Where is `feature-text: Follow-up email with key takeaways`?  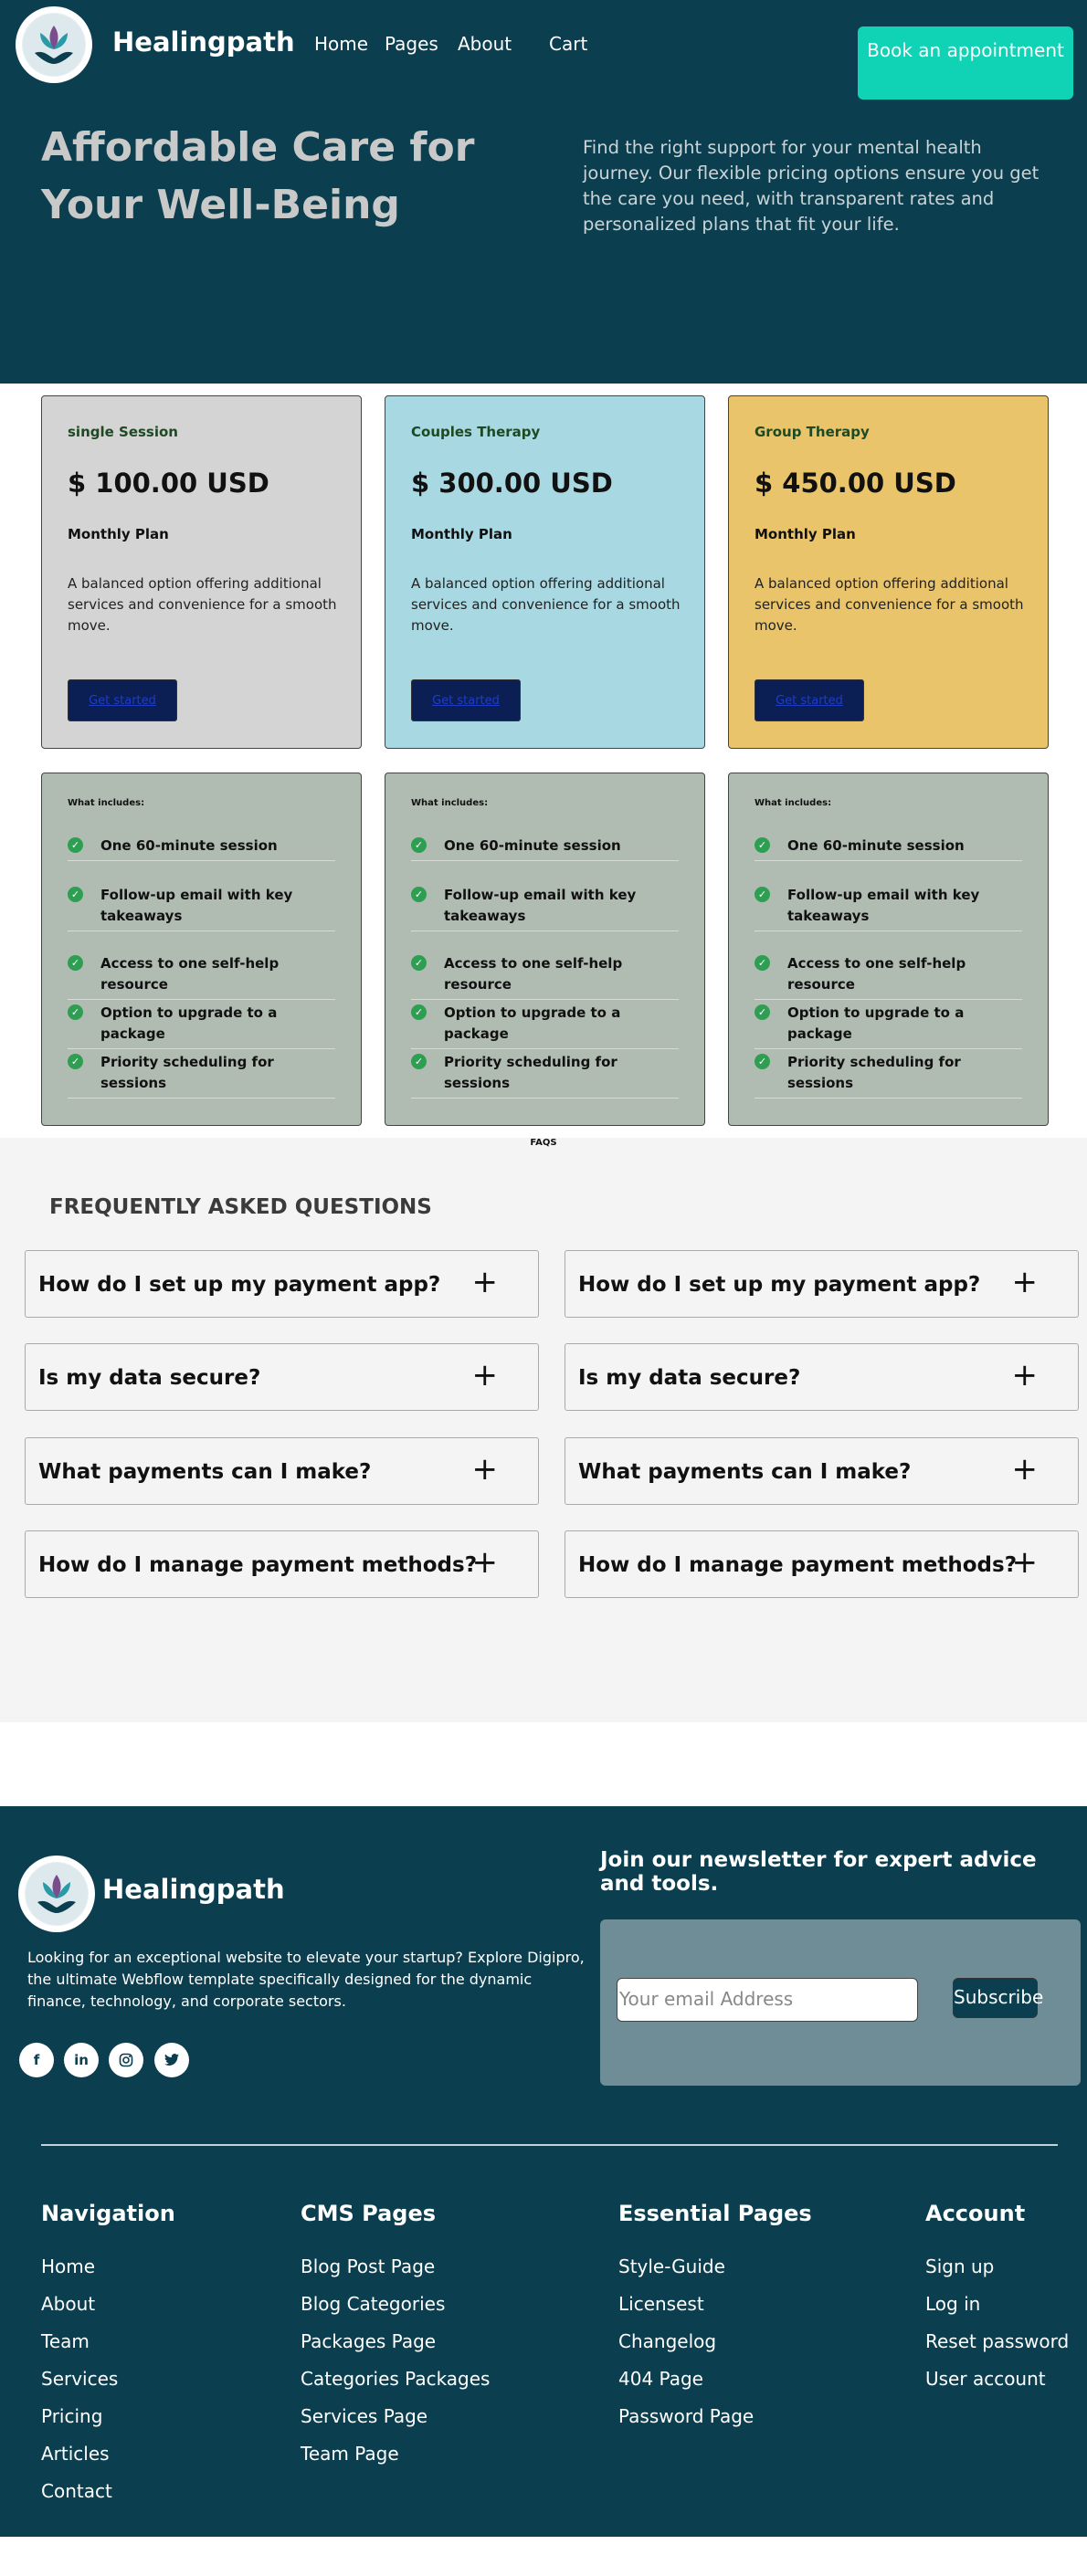 feature-text: Follow-up email with key takeaways is located at coordinates (883, 905).